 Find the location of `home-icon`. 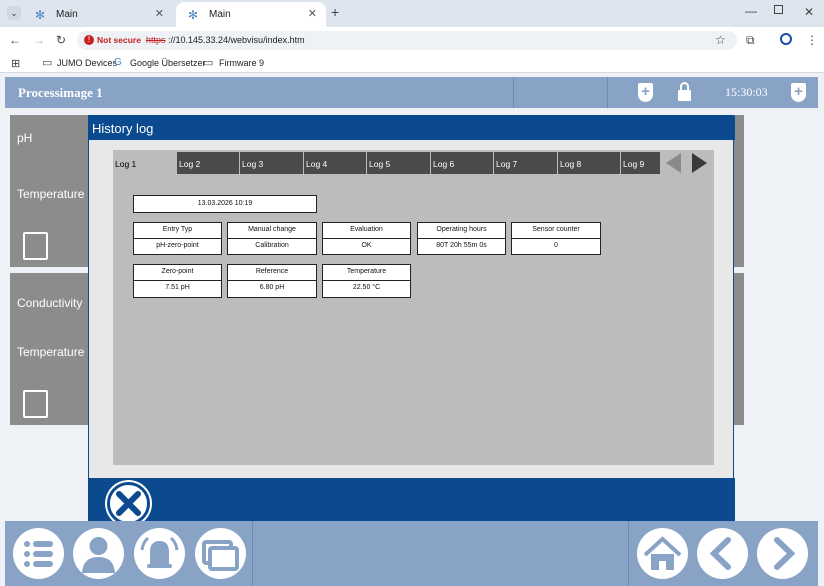

home-icon is located at coordinates (662, 553).